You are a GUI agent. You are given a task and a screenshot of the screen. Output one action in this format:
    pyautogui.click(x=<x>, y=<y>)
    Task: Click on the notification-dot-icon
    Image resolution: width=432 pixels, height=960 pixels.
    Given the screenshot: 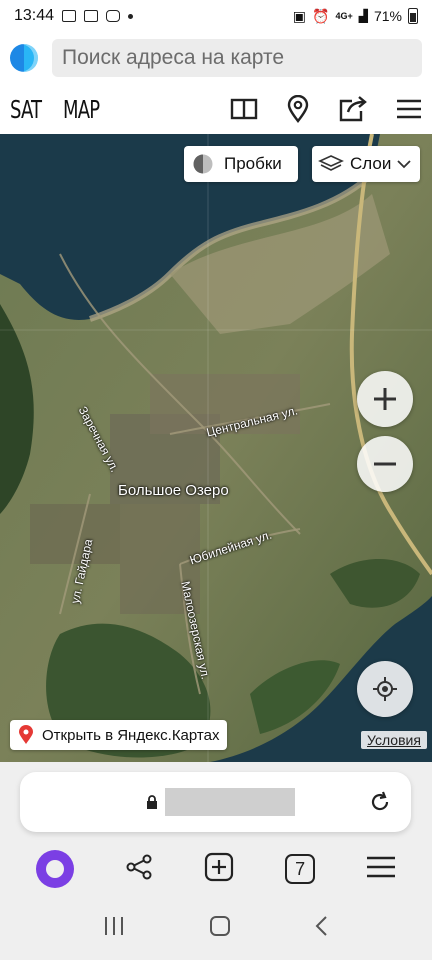 What is the action you would take?
    pyautogui.click(x=131, y=16)
    